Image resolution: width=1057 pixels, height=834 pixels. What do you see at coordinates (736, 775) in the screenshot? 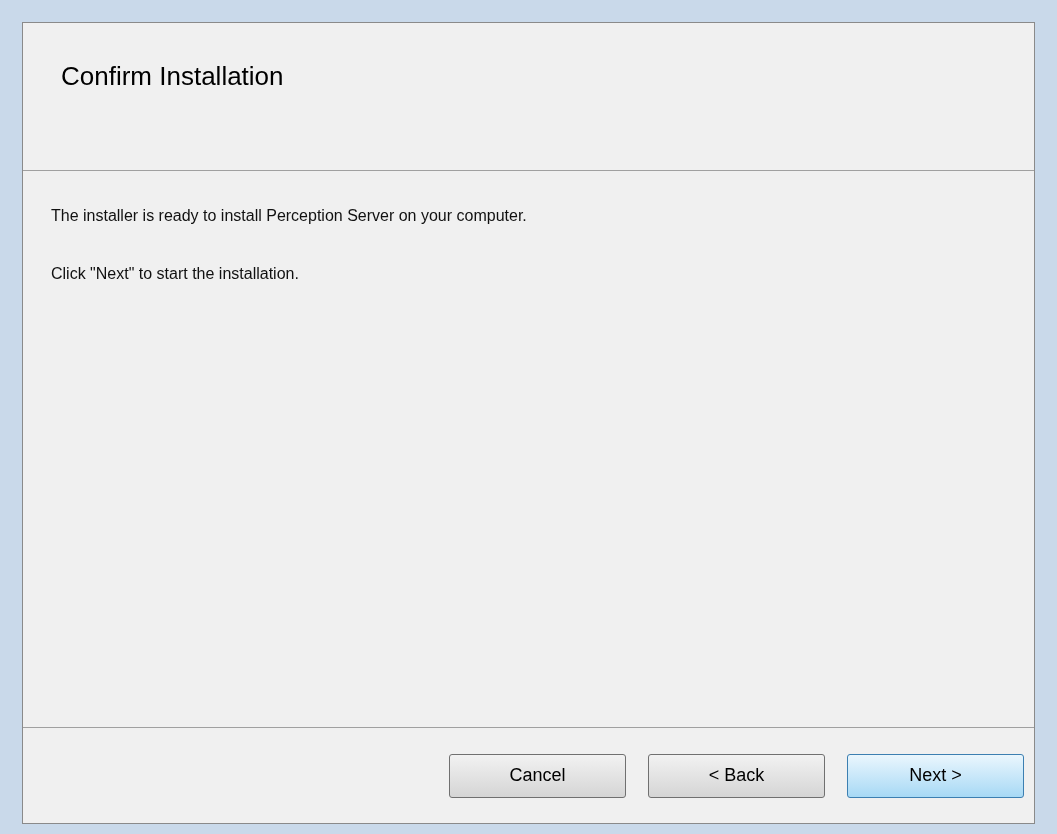
I see `wizard-button: < Back` at bounding box center [736, 775].